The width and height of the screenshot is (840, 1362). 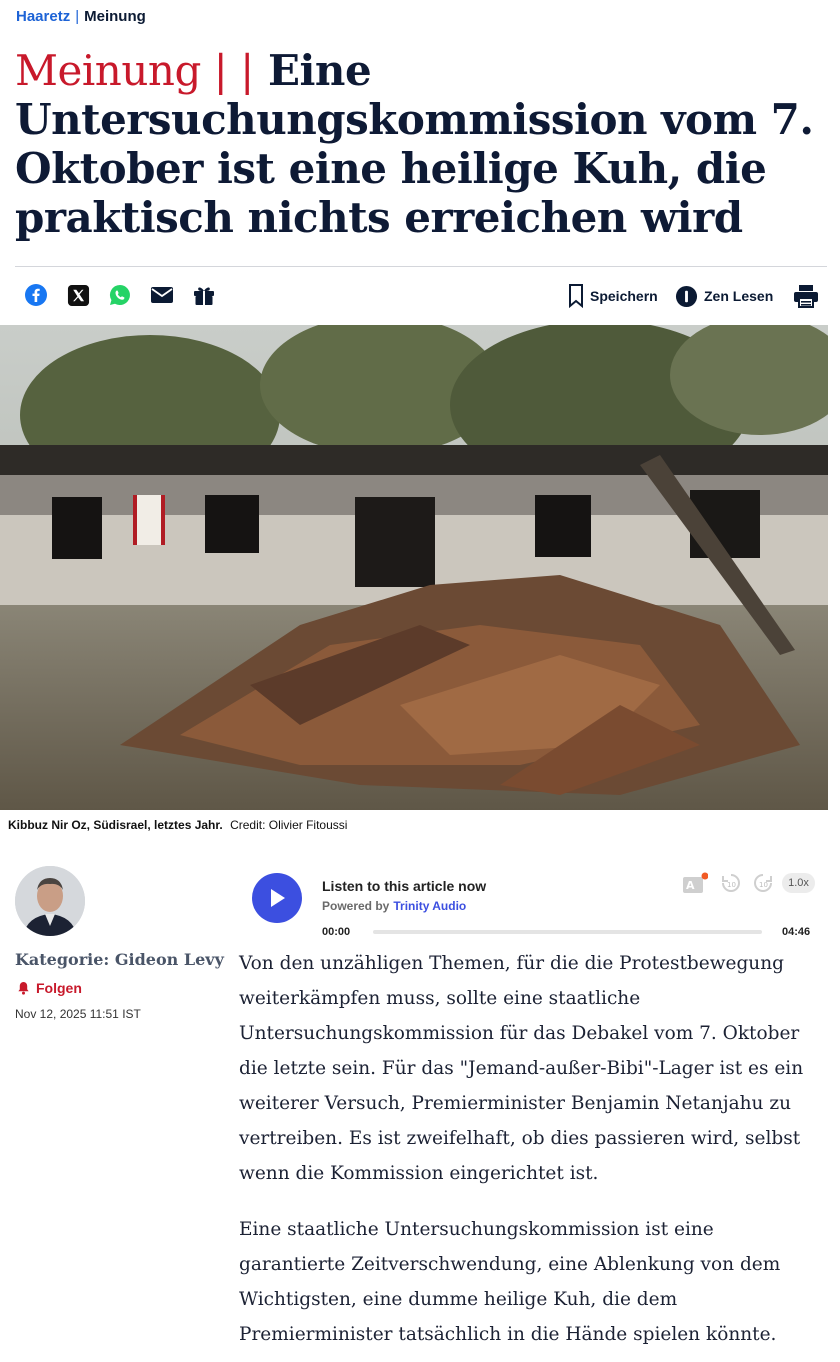 I want to click on breadcrumb: Haaretz | Meinung, so click(x=81, y=16).